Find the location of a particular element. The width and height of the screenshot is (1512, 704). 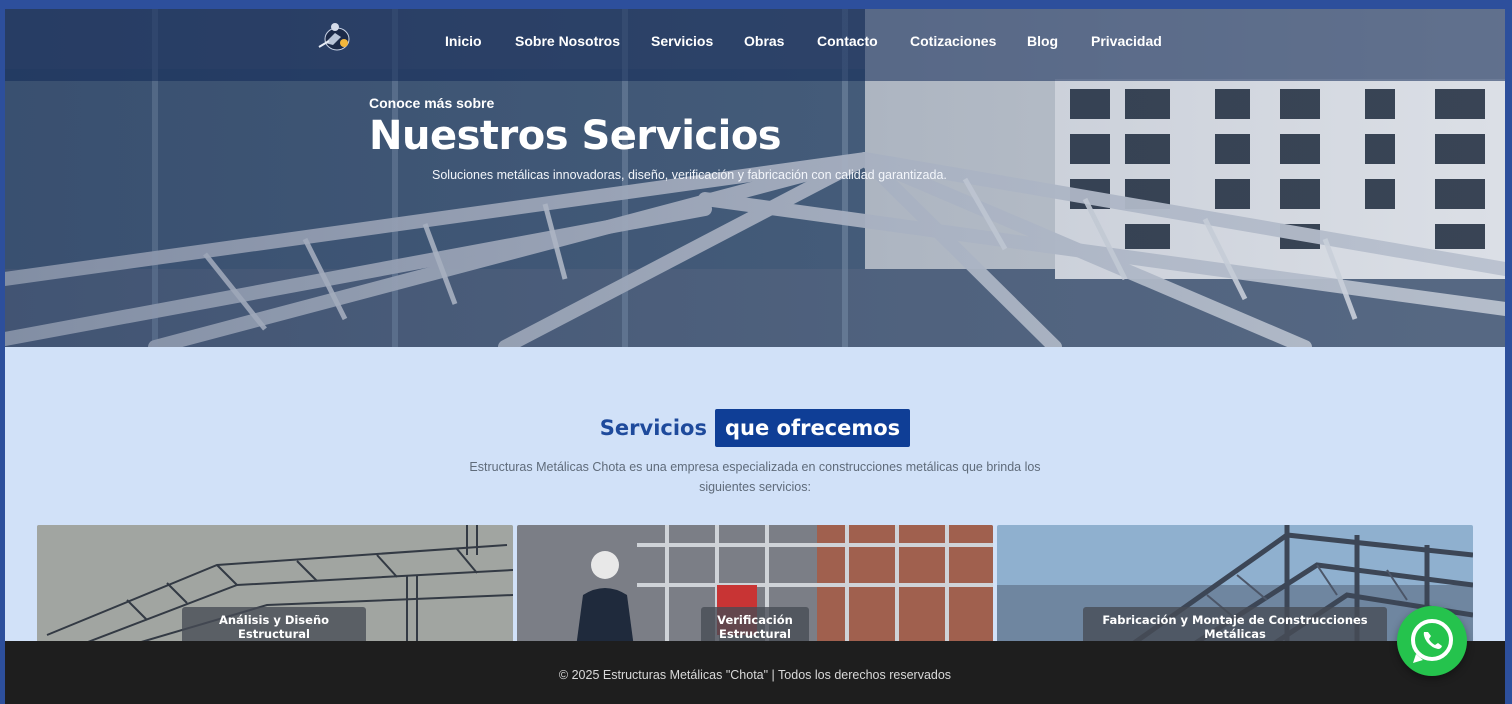

hero-title: Nuestros Servicios is located at coordinates (575, 136).